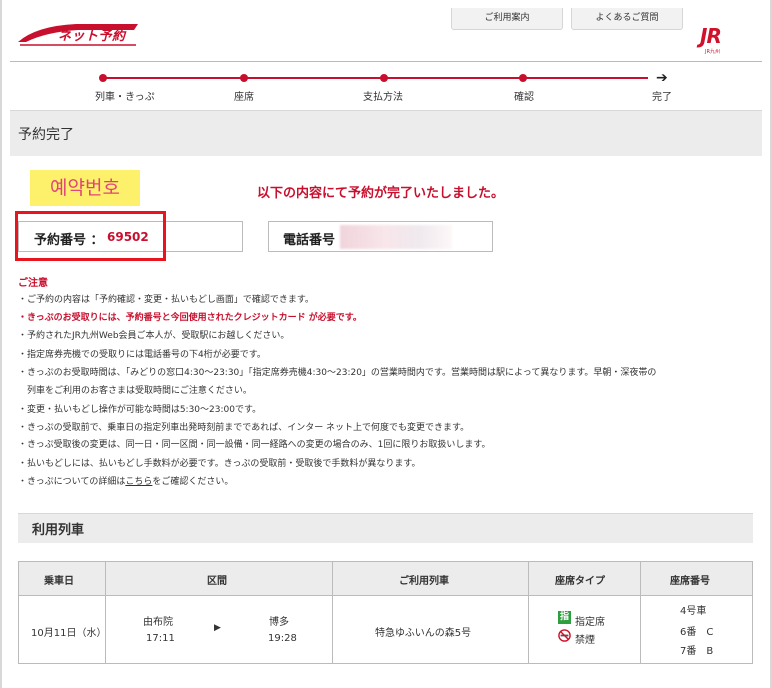 This screenshot has height=688, width=772. I want to click on departure-station: 由布院, so click(158, 622).